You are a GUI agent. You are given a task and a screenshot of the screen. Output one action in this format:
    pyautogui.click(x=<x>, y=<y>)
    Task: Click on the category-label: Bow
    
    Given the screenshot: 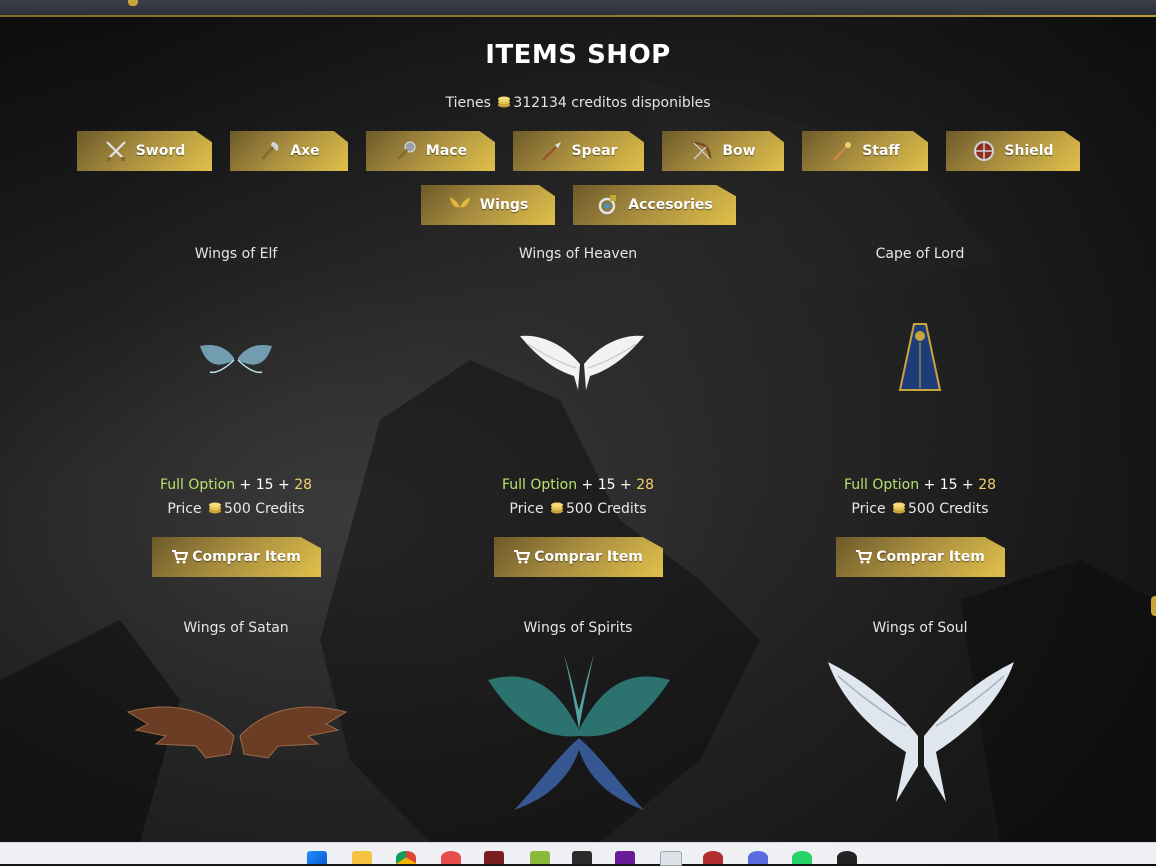 What is the action you would take?
    pyautogui.click(x=739, y=151)
    